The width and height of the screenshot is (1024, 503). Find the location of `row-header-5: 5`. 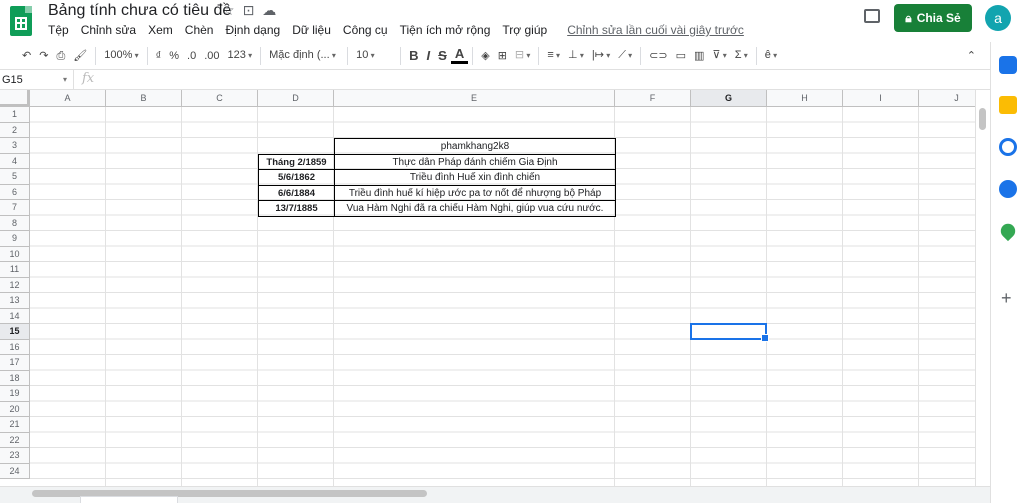

row-header-5: 5 is located at coordinates (15, 177).